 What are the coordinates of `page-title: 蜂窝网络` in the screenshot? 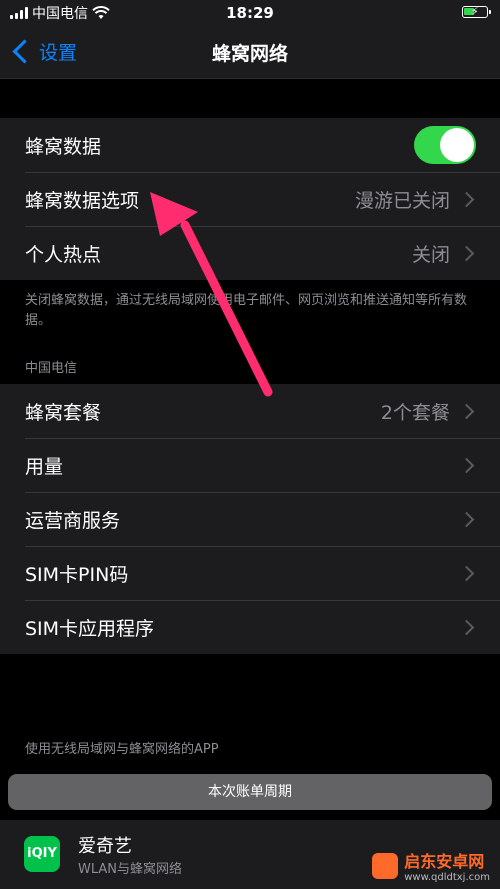 It's located at (249, 54).